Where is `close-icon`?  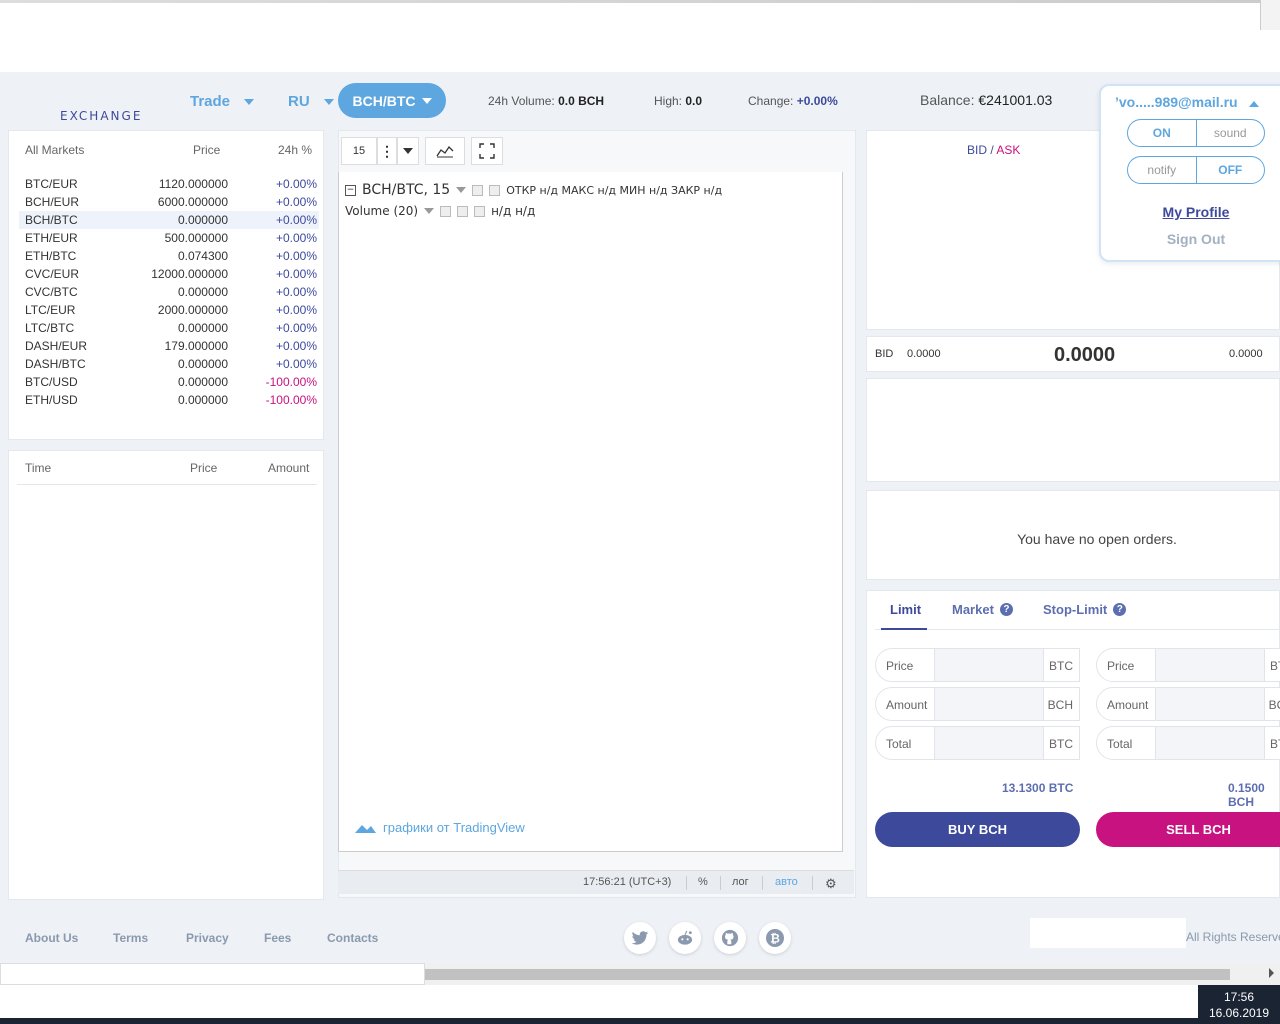
close-icon is located at coordinates (480, 211).